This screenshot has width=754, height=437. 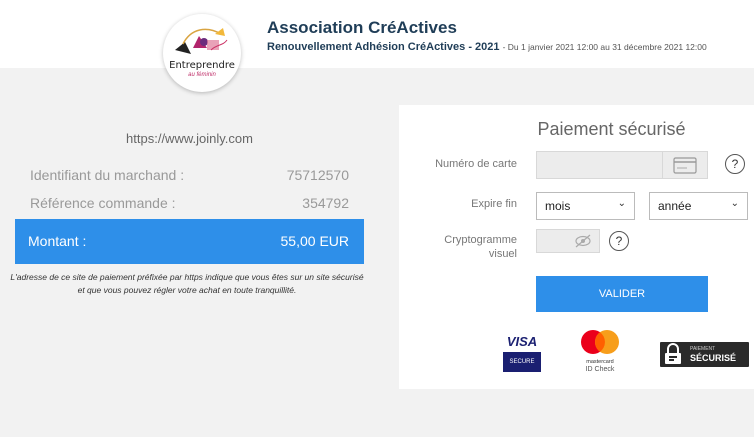 I want to click on mastercard-idcheck-badge: mastercard ID Check, so click(x=600, y=353).